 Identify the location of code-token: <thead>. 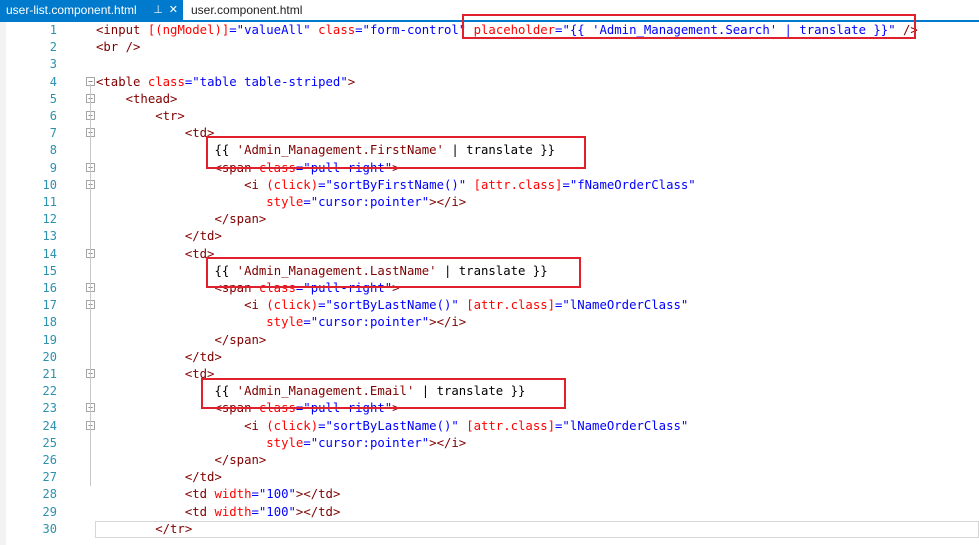
(137, 98).